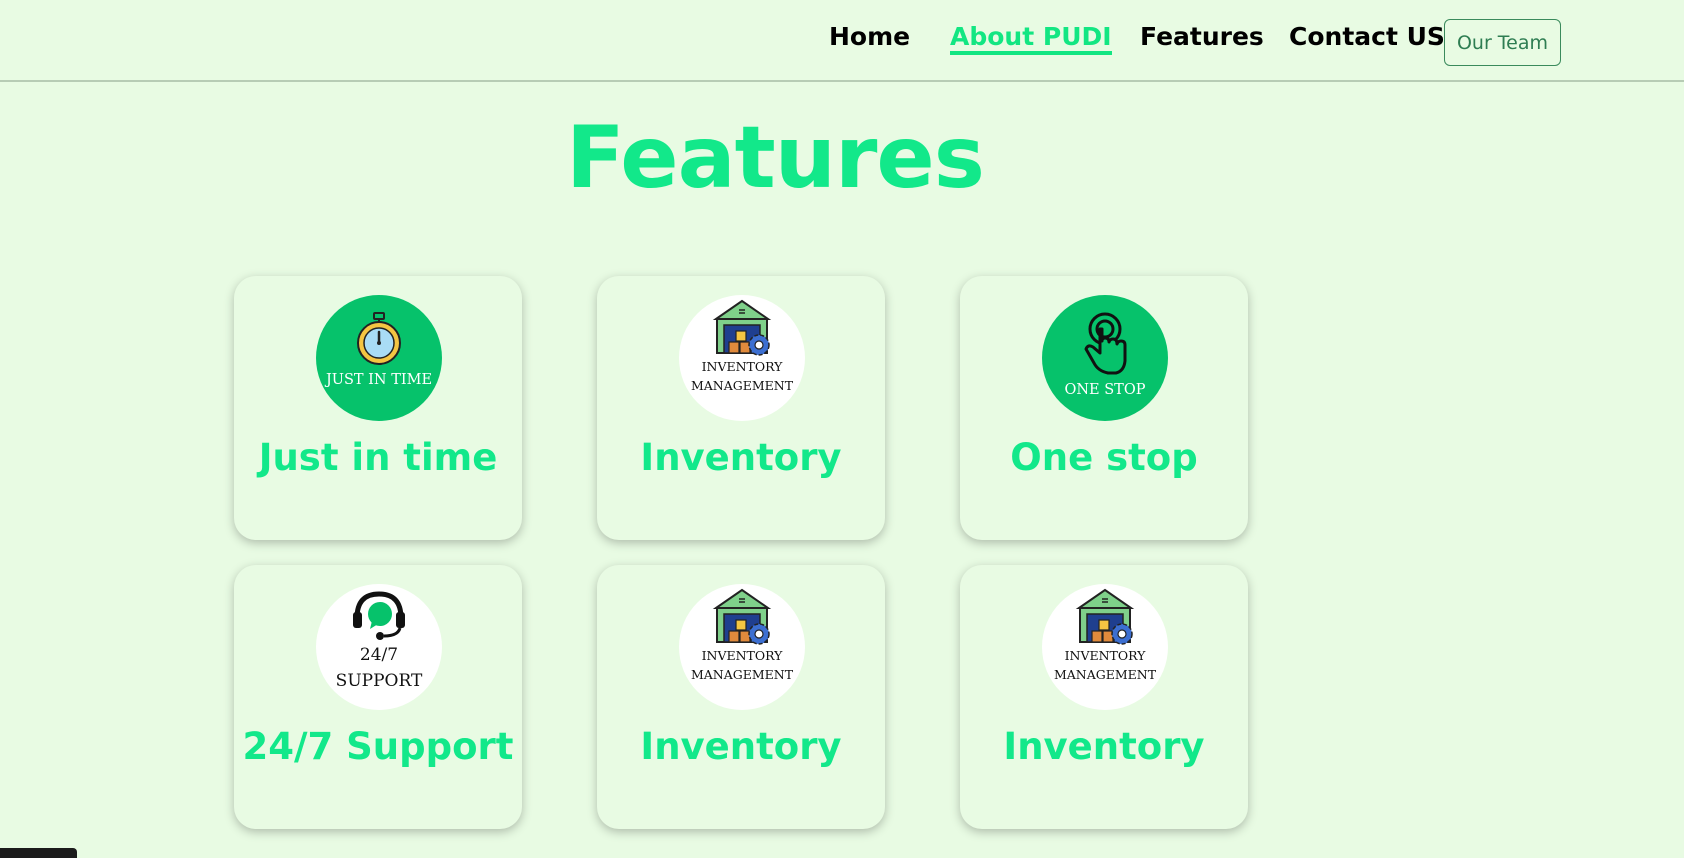 Image resolution: width=1684 pixels, height=858 pixels. Describe the element at coordinates (1502, 42) in the screenshot. I see `our-team-button: Our Team` at that location.